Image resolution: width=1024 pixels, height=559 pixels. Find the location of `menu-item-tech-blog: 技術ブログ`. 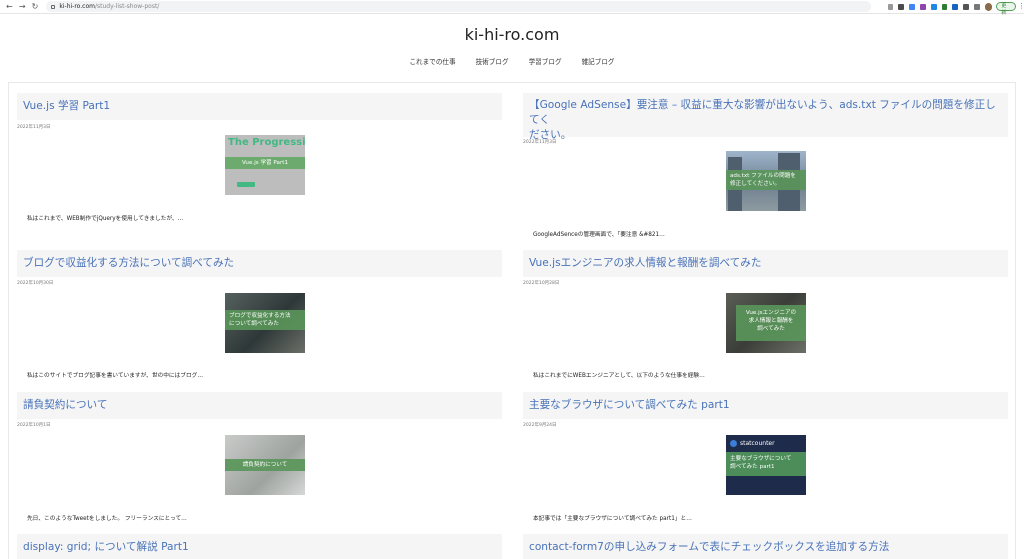

menu-item-tech-blog: 技術ブログ is located at coordinates (492, 61).